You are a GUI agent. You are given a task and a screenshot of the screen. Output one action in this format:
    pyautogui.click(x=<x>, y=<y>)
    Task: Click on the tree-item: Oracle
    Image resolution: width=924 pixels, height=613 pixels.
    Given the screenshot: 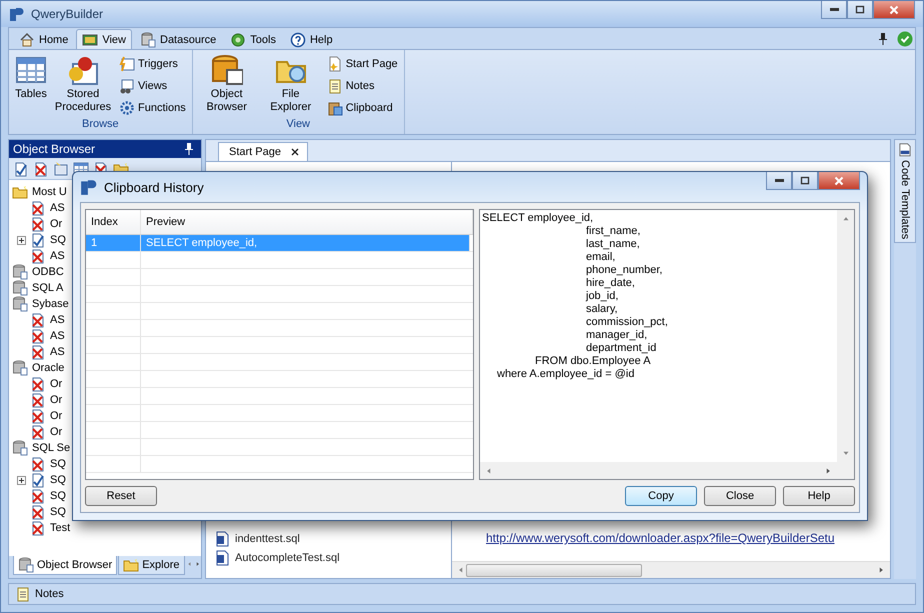 What is the action you would take?
    pyautogui.click(x=48, y=368)
    